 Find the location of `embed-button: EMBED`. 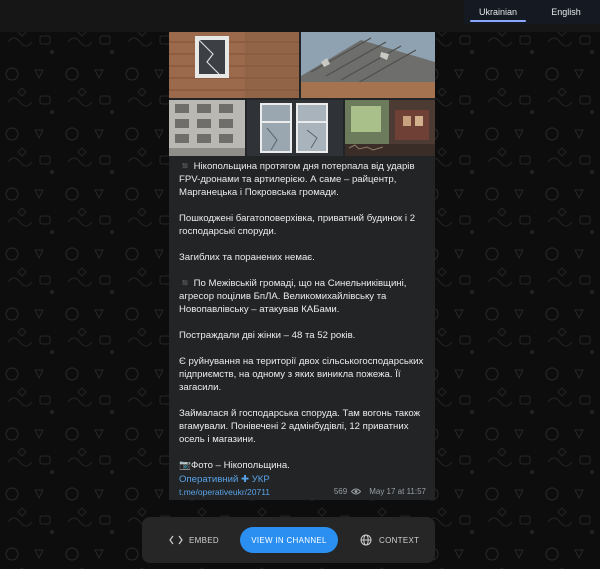

embed-button: EMBED is located at coordinates (194, 540).